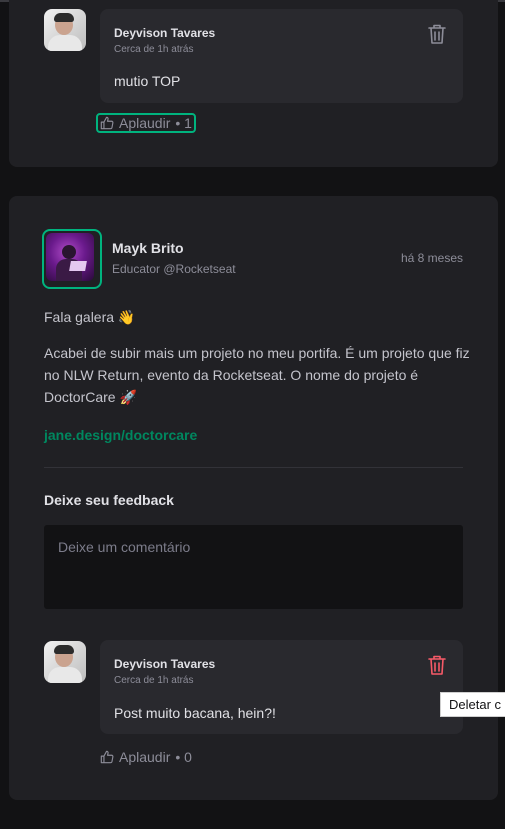 The image size is (505, 829). What do you see at coordinates (253, 467) in the screenshot?
I see `divider` at bounding box center [253, 467].